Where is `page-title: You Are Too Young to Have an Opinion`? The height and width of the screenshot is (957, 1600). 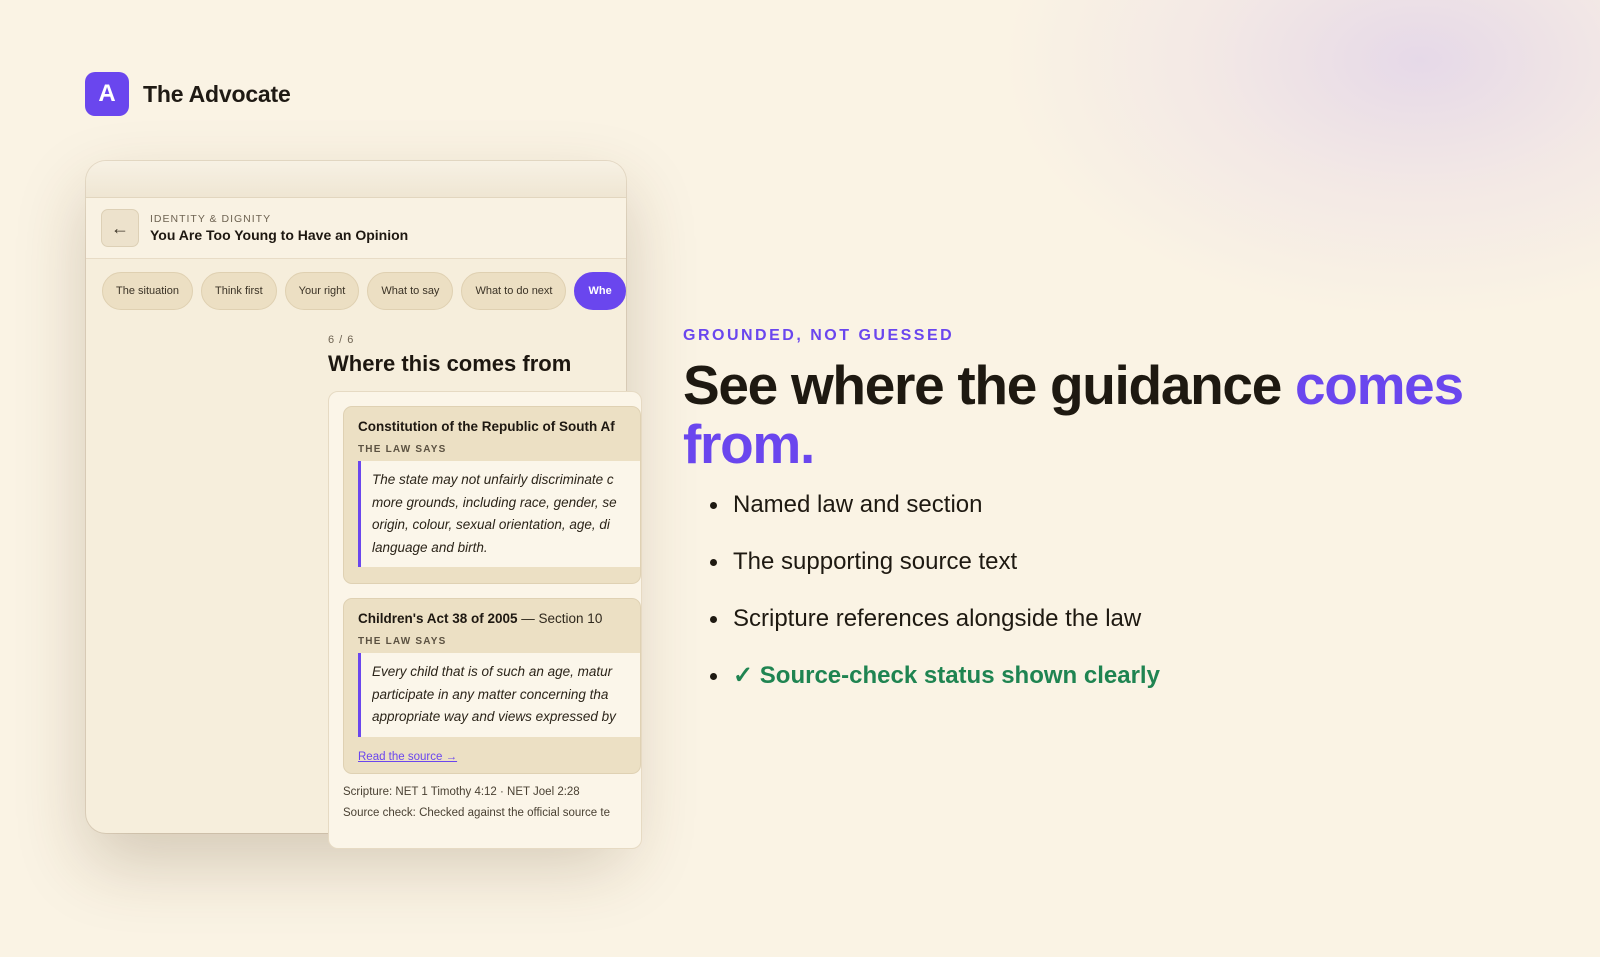
page-title: You Are Too Young to Have an Opinion is located at coordinates (279, 235).